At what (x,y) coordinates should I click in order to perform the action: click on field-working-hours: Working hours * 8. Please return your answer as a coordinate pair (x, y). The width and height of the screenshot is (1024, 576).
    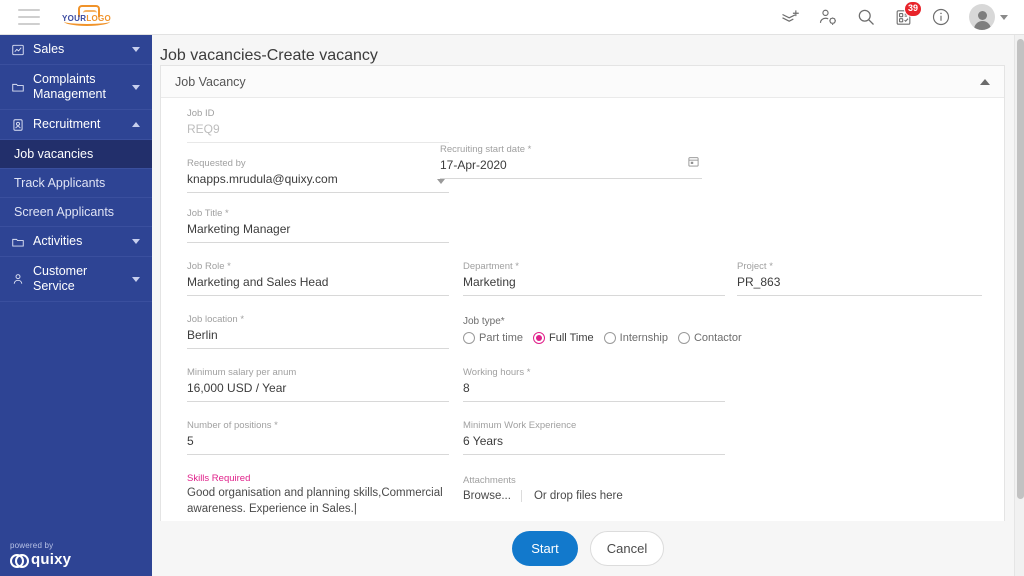
    Looking at the image, I should click on (594, 385).